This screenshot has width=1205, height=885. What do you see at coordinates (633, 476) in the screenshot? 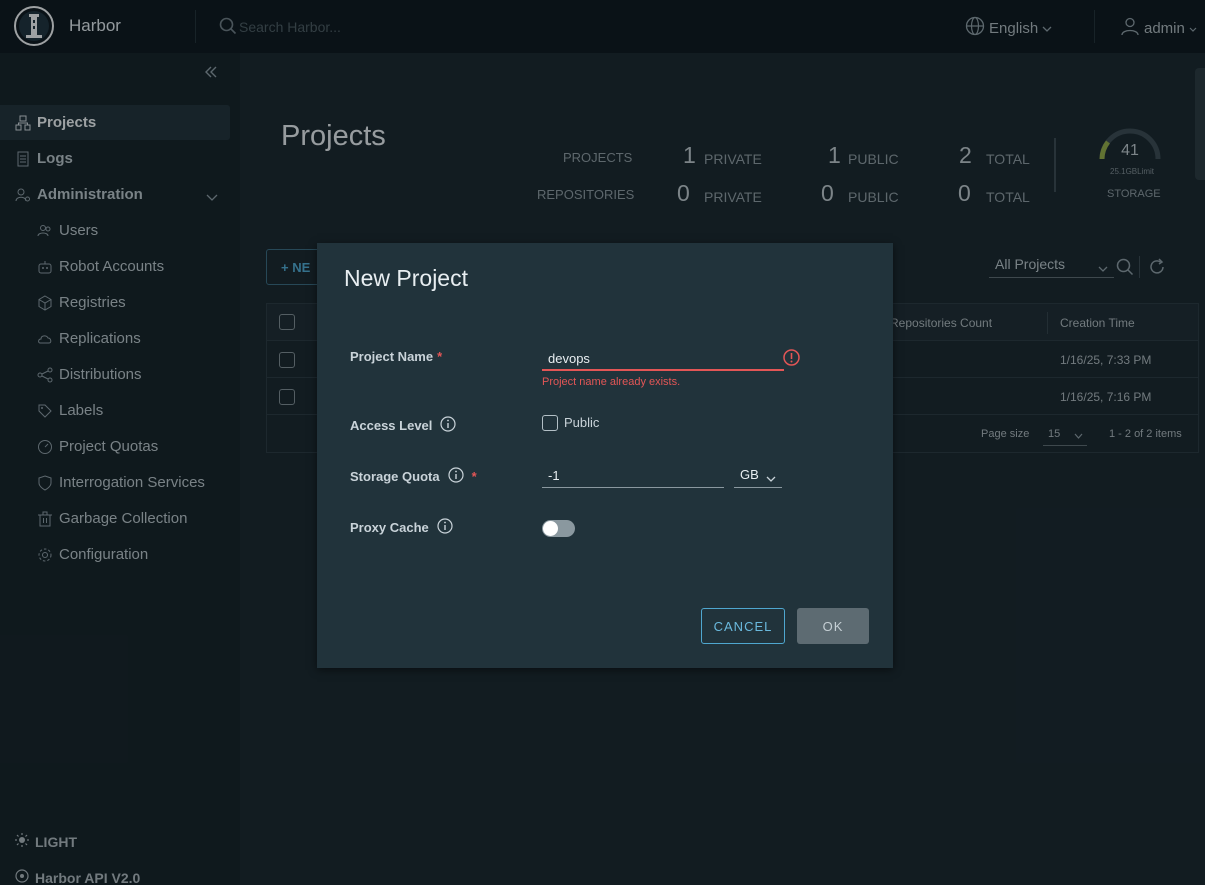
I see `storage-quota-input` at bounding box center [633, 476].